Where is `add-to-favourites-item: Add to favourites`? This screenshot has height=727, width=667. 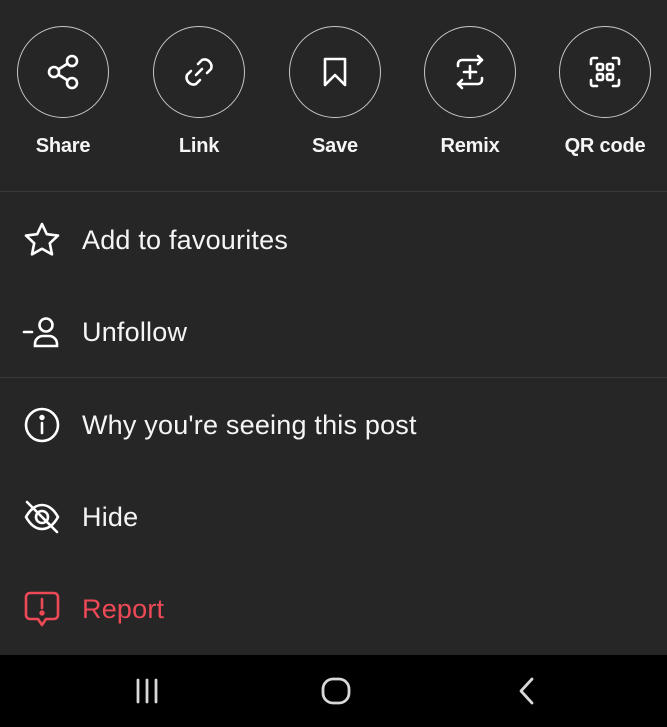 add-to-favourites-item: Add to favourites is located at coordinates (333, 240).